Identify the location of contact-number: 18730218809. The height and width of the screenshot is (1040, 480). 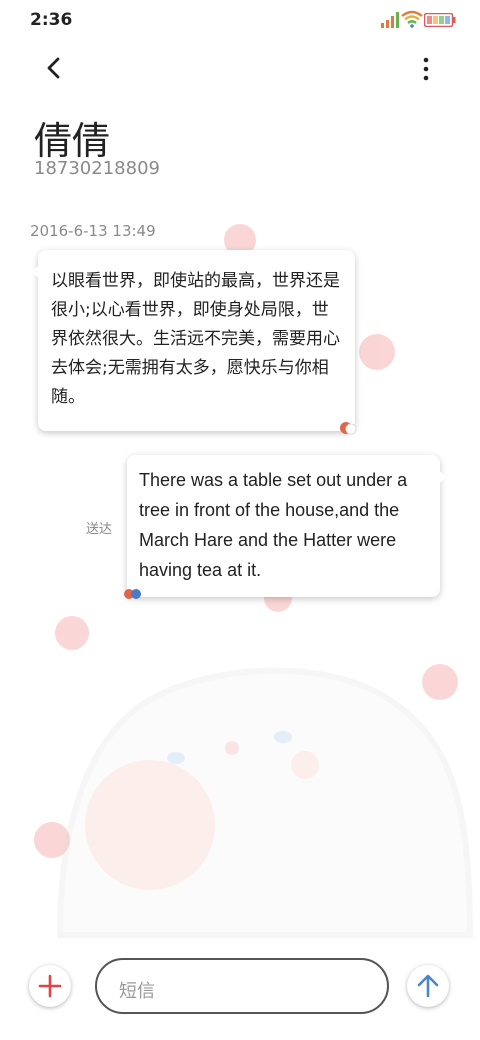
(97, 168).